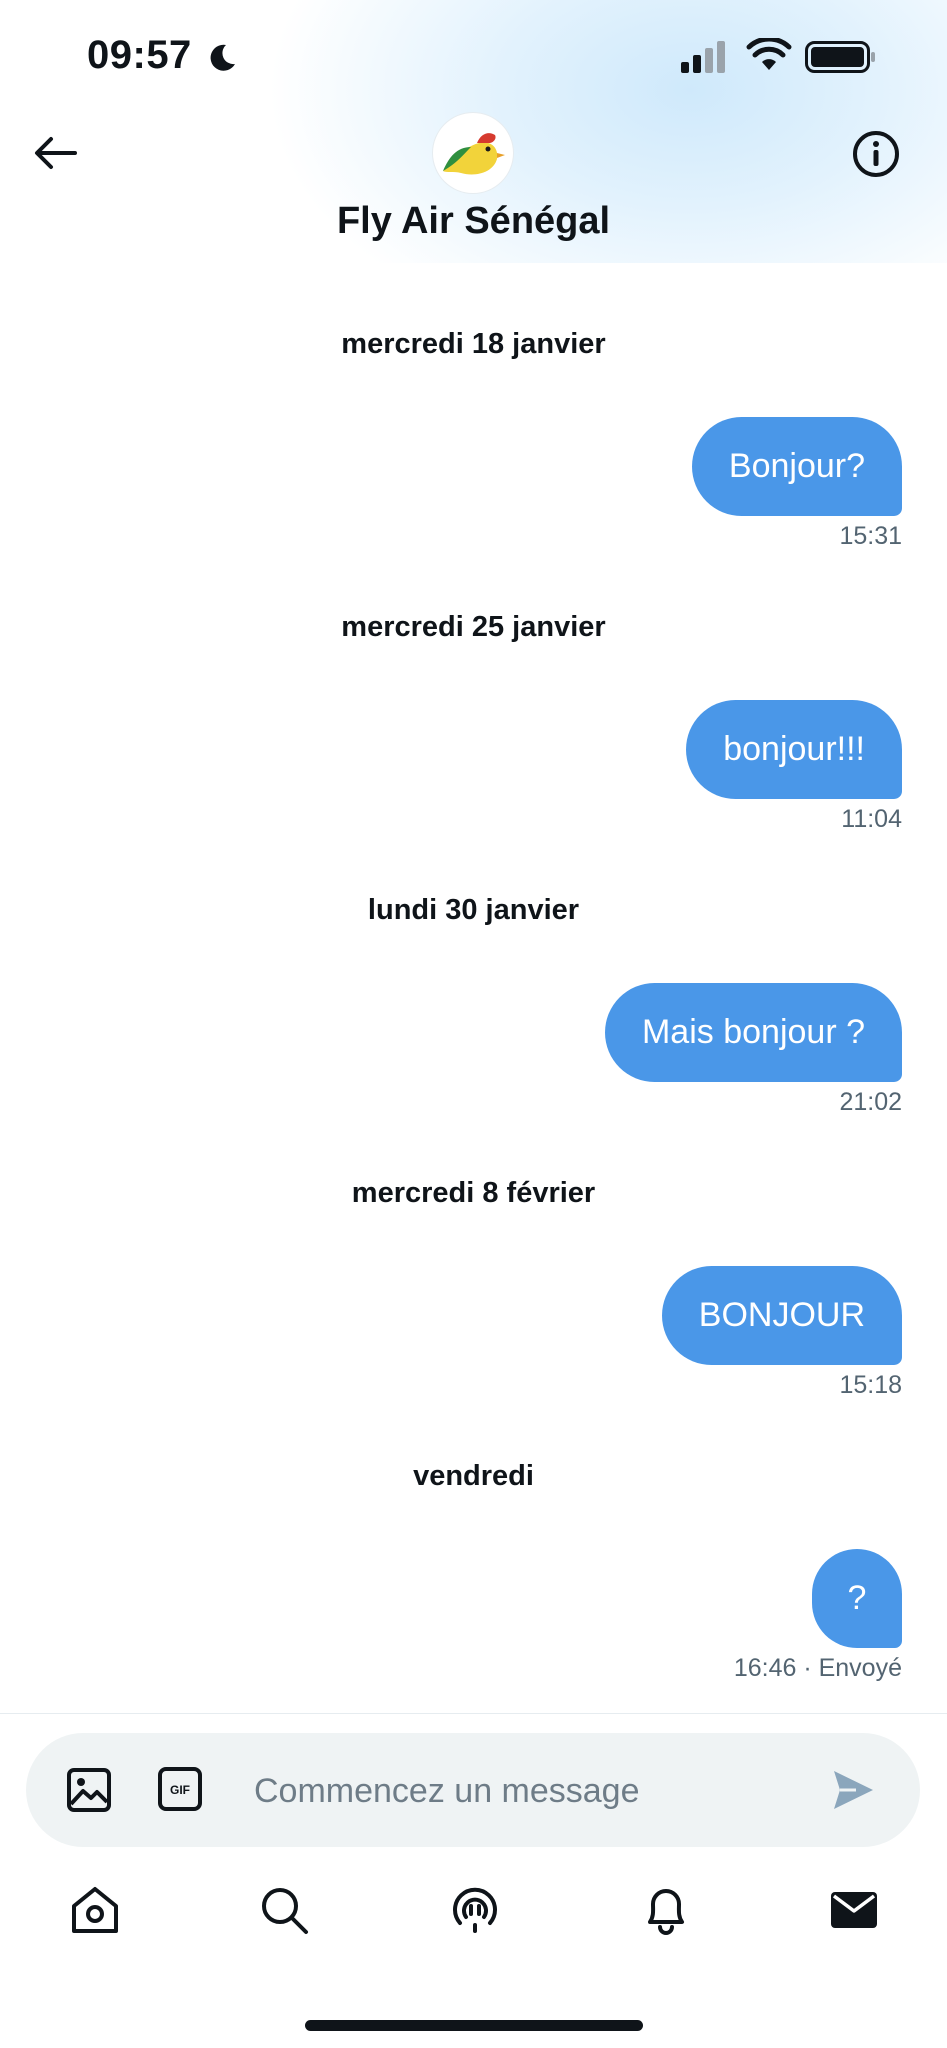  What do you see at coordinates (139, 55) in the screenshot?
I see `status-time: 09:57` at bounding box center [139, 55].